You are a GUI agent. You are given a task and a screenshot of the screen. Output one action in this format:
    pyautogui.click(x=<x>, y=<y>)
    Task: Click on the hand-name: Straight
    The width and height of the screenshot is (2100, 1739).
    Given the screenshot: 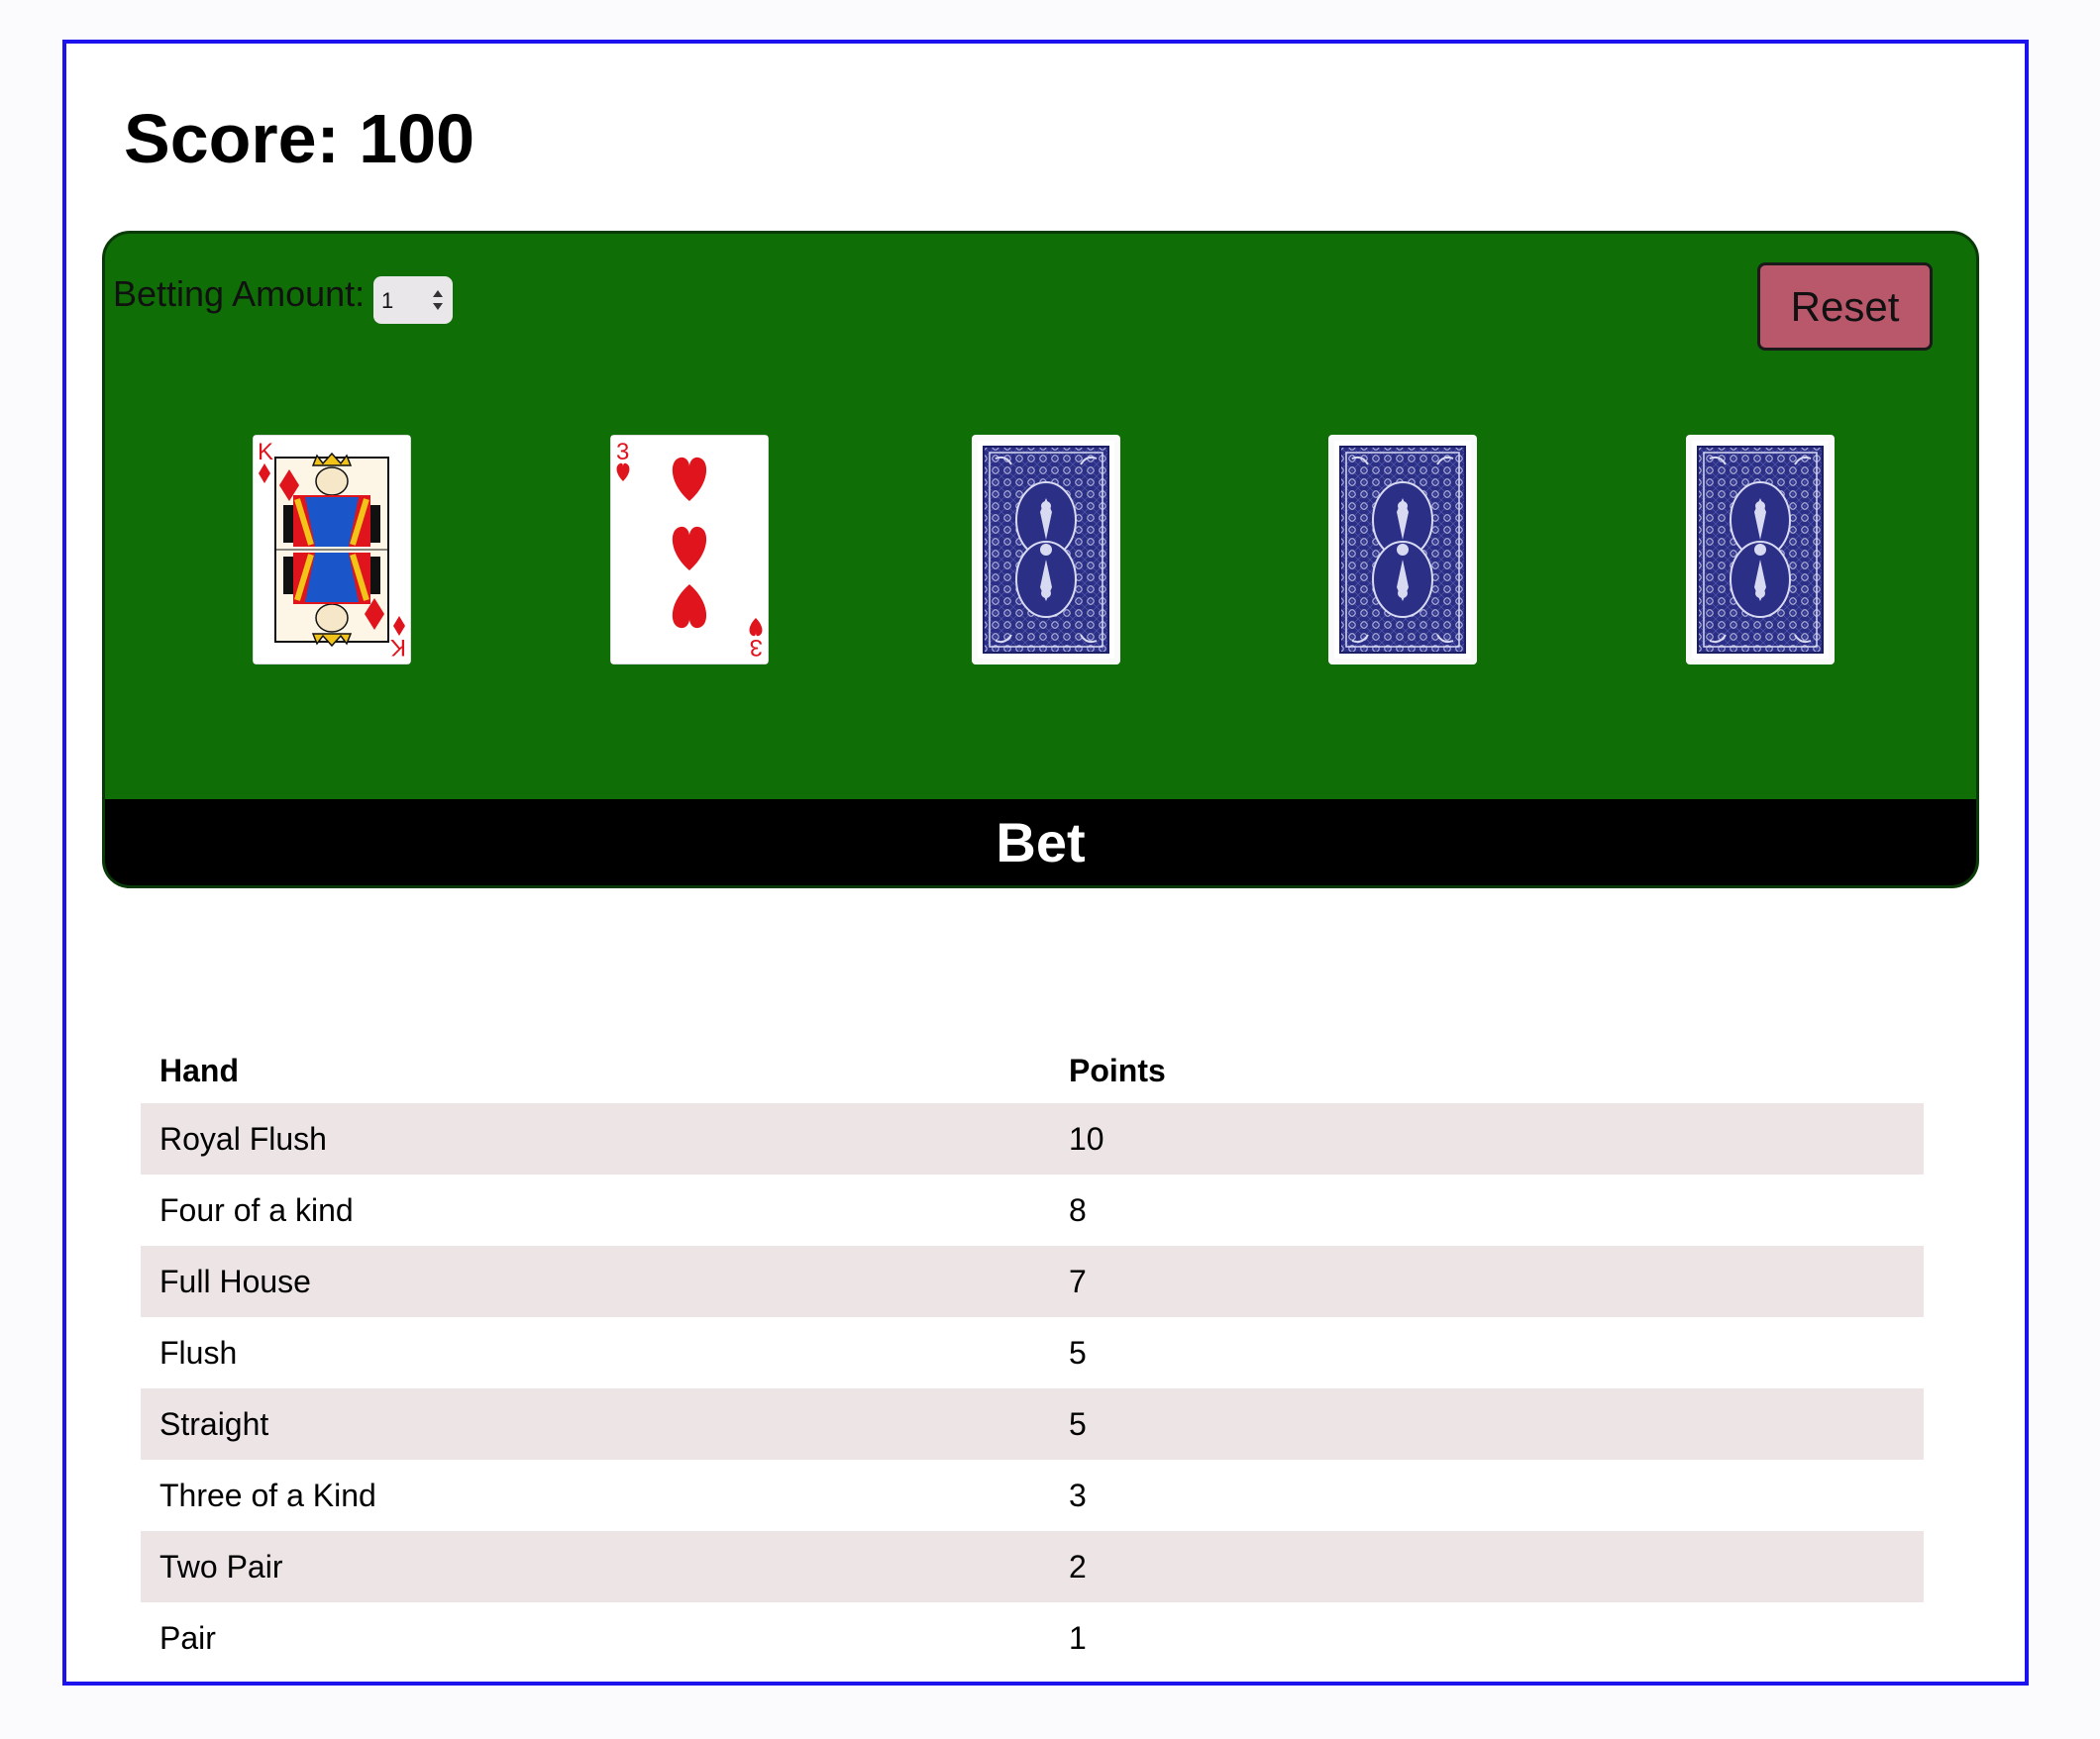 What is the action you would take?
    pyautogui.click(x=595, y=1424)
    